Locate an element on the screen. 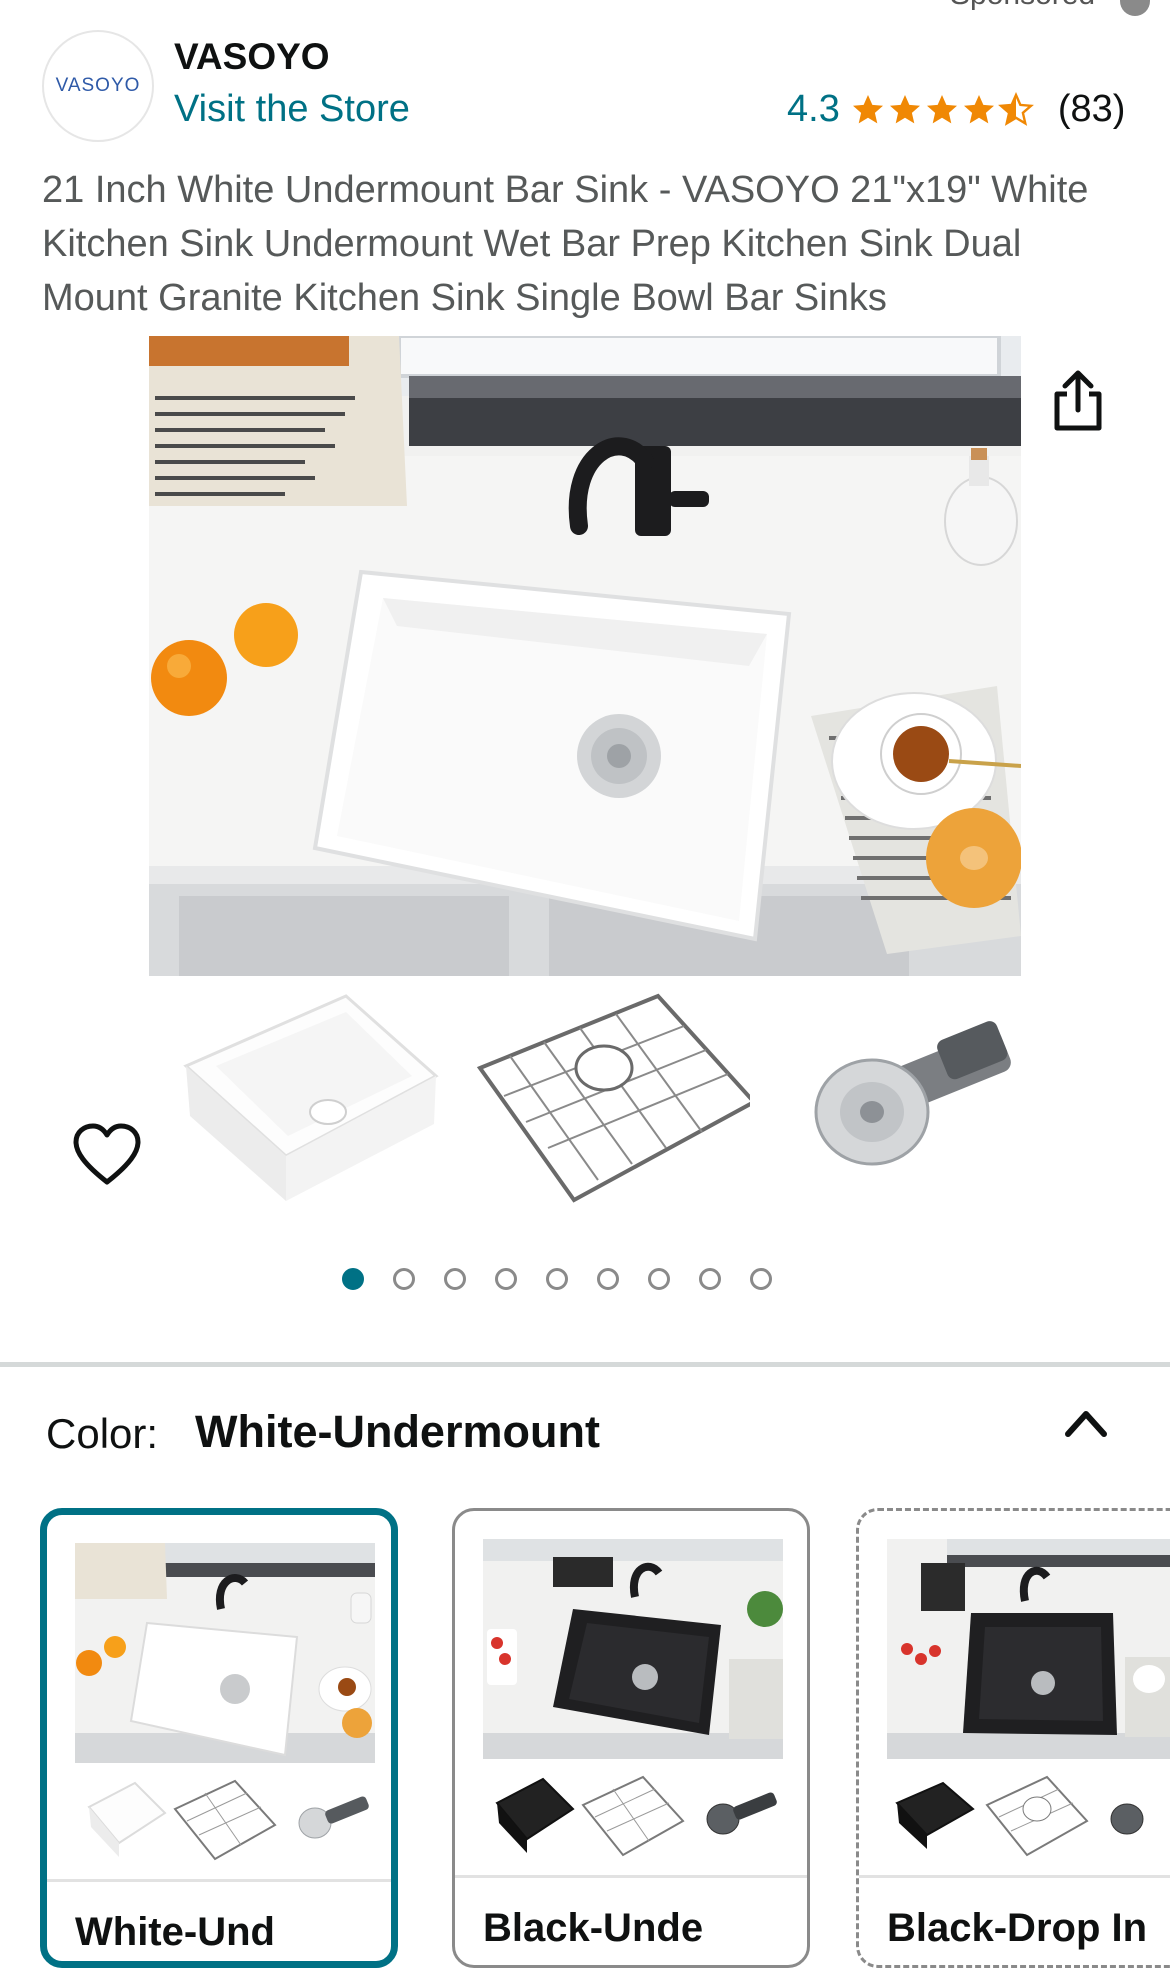 Image resolution: width=1170 pixels, height=1968 pixels. color-swatch-black-undermount: Black-Unde is located at coordinates (631, 1738).